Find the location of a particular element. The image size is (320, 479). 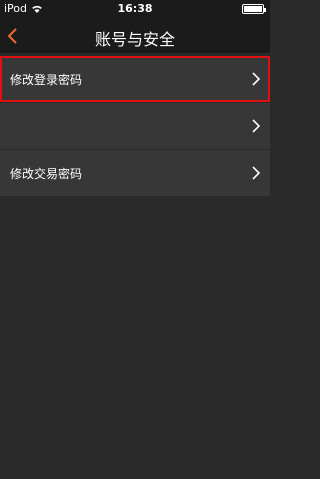

battery-icon is located at coordinates (254, 9).